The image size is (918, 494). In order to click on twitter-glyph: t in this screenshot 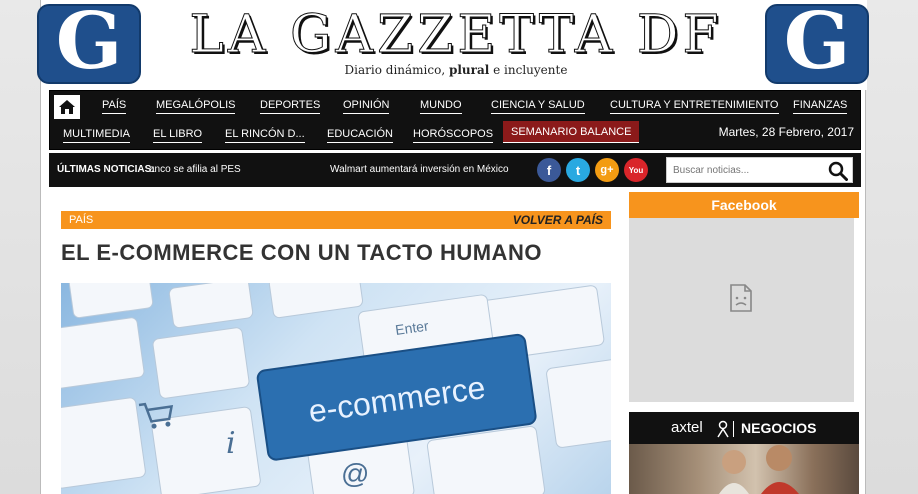, I will do `click(578, 170)`.